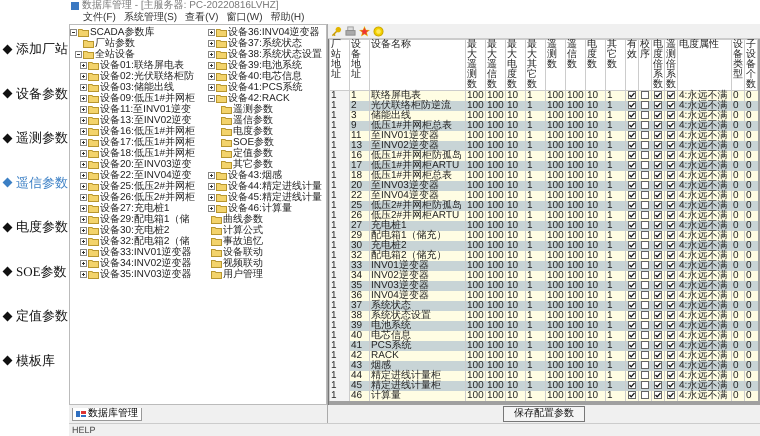 The image size is (760, 436). Describe the element at coordinates (35, 316) in the screenshot. I see `nav-item: 定值参数` at that location.